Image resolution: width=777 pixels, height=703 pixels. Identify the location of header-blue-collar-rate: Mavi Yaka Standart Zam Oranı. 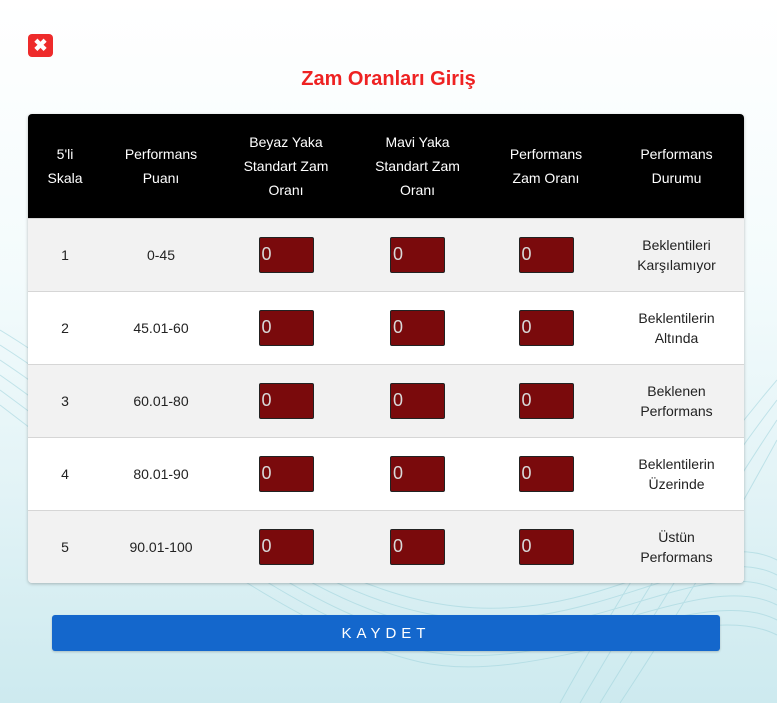
(417, 165).